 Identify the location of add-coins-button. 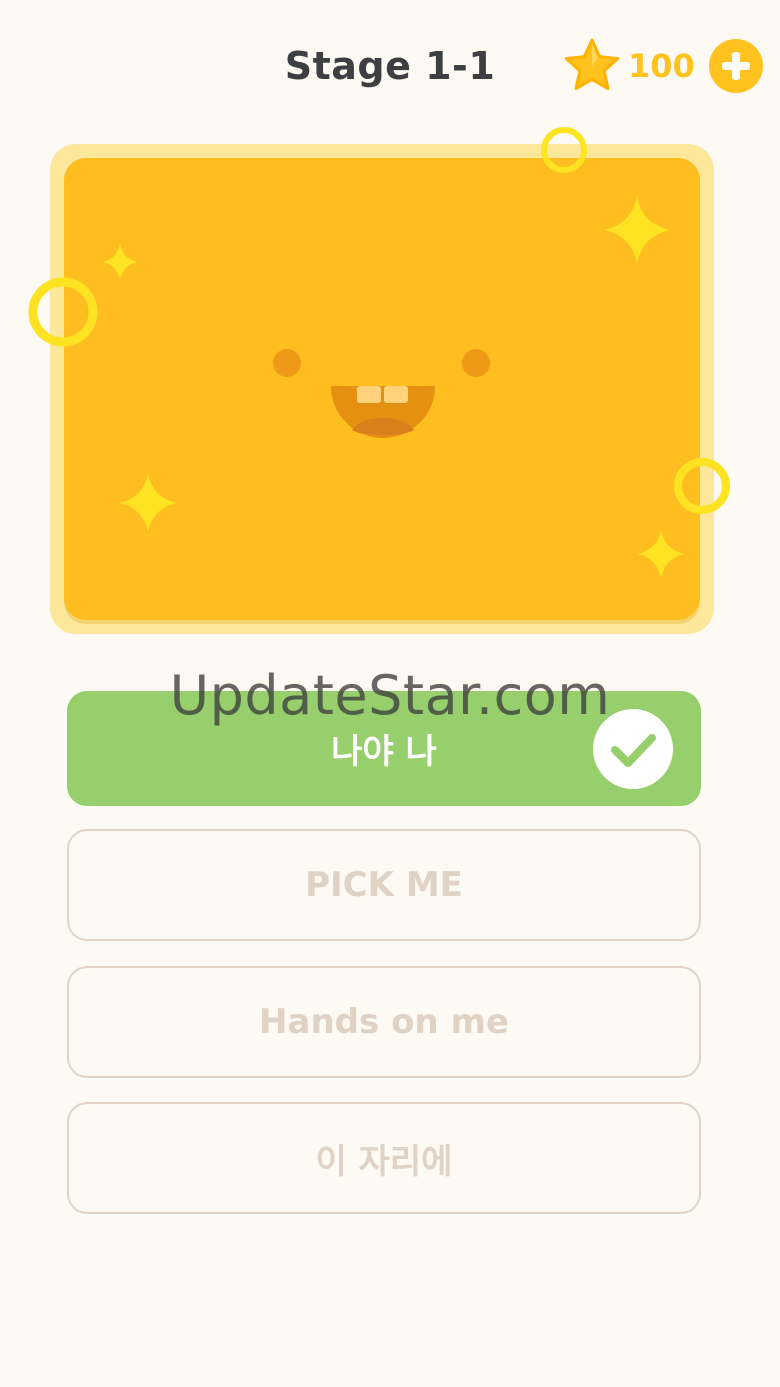
(735, 66).